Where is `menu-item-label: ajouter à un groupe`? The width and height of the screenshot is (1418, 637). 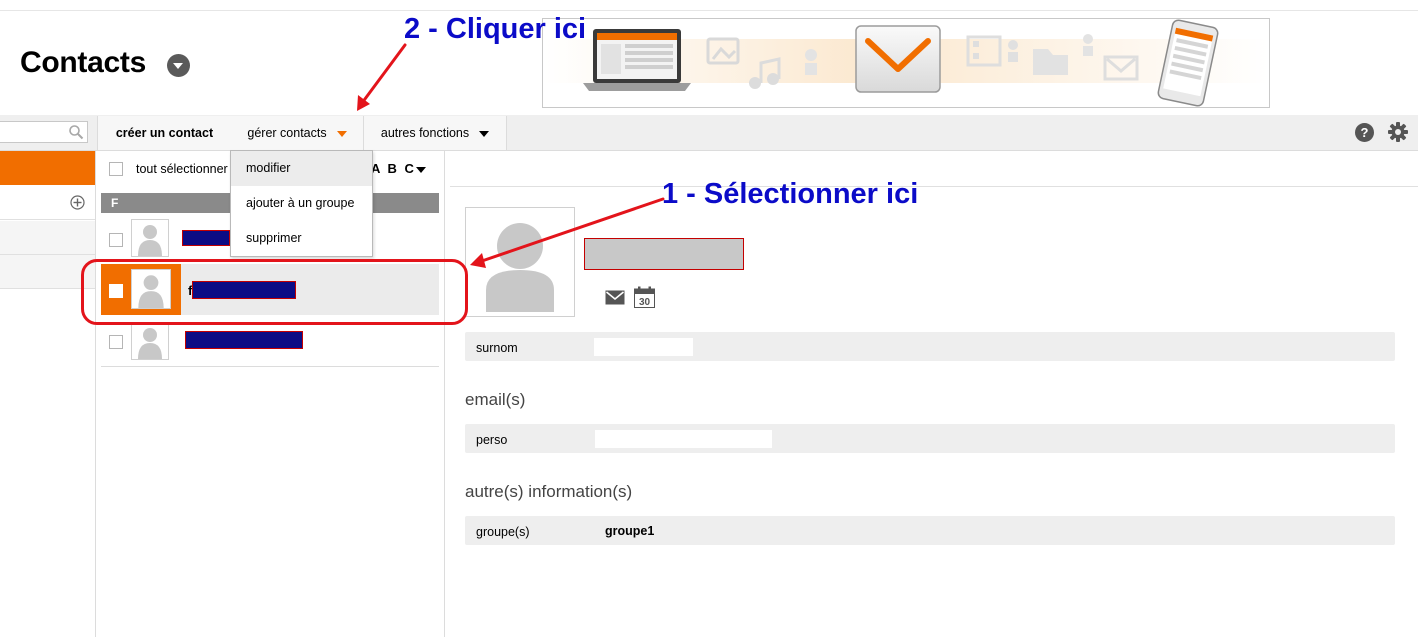
menu-item-label: ajouter à un groupe is located at coordinates (300, 203).